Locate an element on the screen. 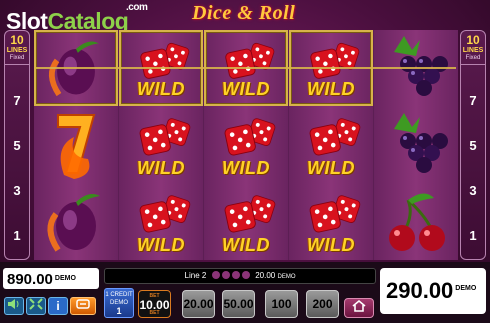 The height and width of the screenshot is (323, 490). home-icon is located at coordinates (359, 308).